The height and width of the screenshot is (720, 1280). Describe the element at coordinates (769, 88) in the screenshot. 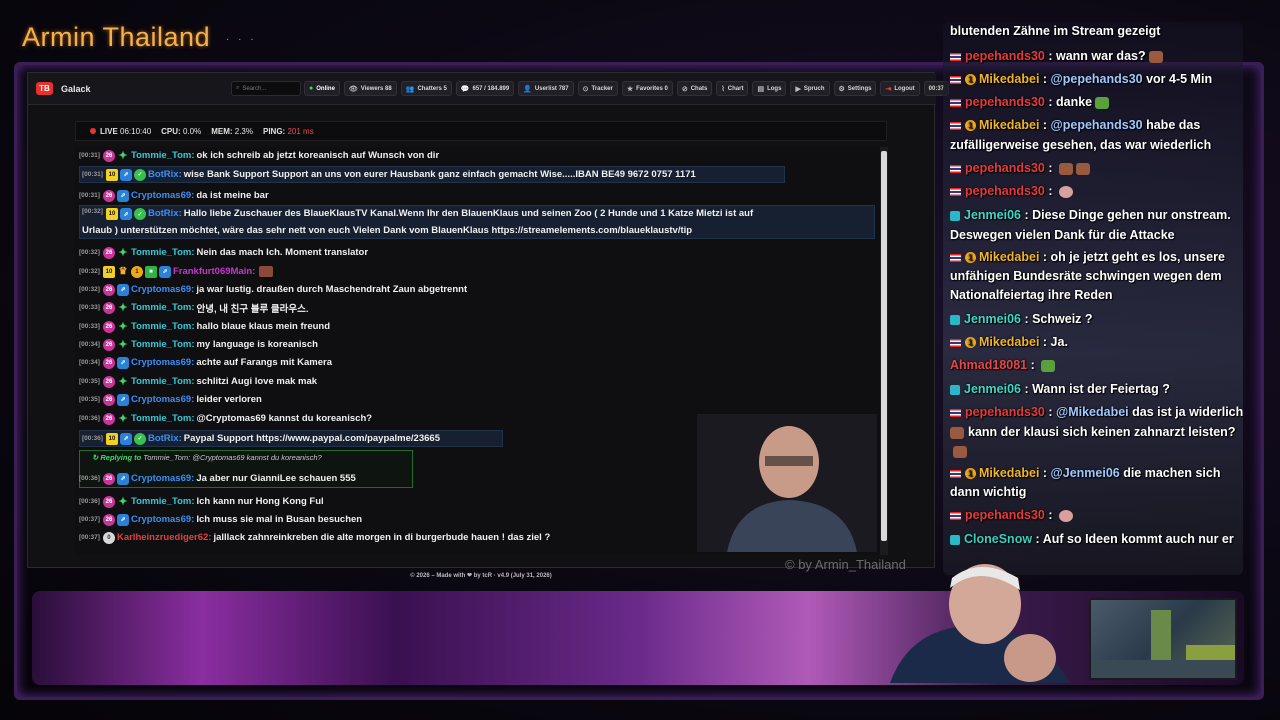

I see `nav-logs-button: ▤ Logs` at that location.